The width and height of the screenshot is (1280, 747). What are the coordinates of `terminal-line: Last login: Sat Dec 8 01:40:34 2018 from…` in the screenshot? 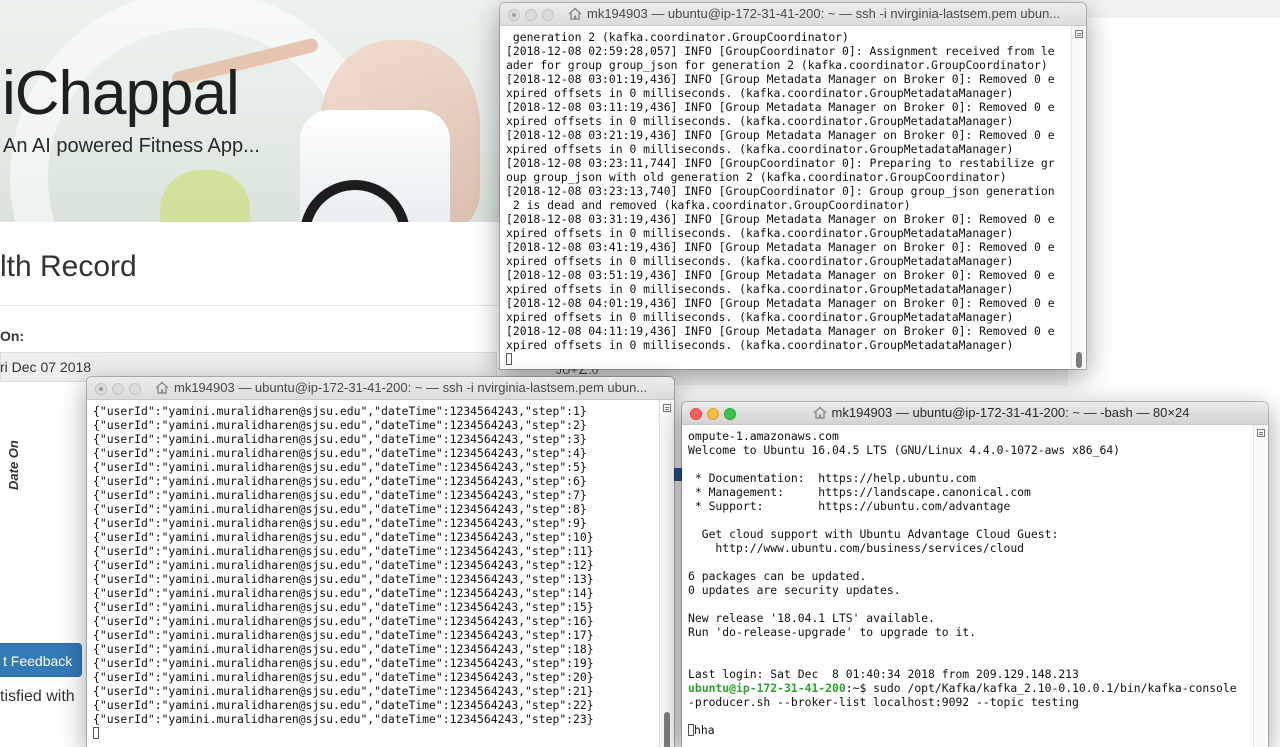 It's located at (883, 674).